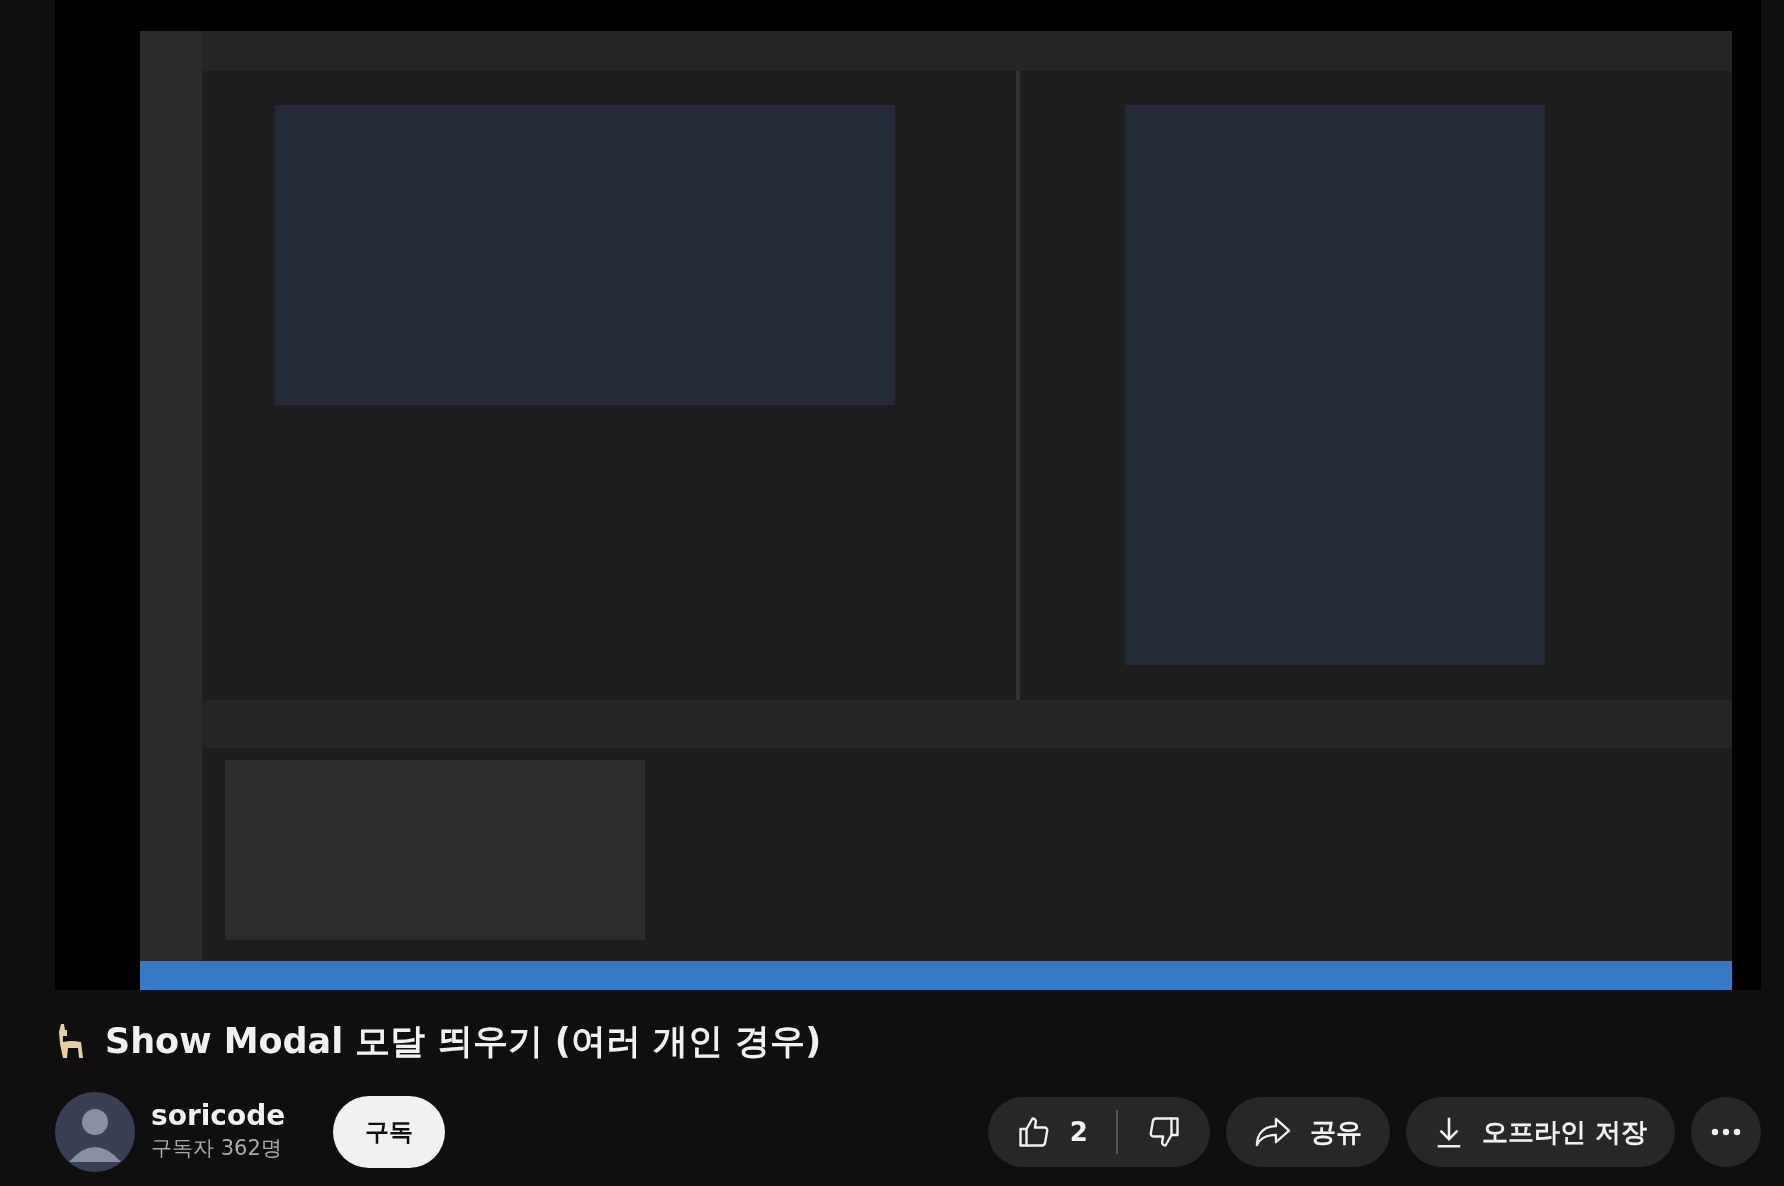 The width and height of the screenshot is (1784, 1186). I want to click on subscriber-count: 구독자 362명, so click(217, 1149).